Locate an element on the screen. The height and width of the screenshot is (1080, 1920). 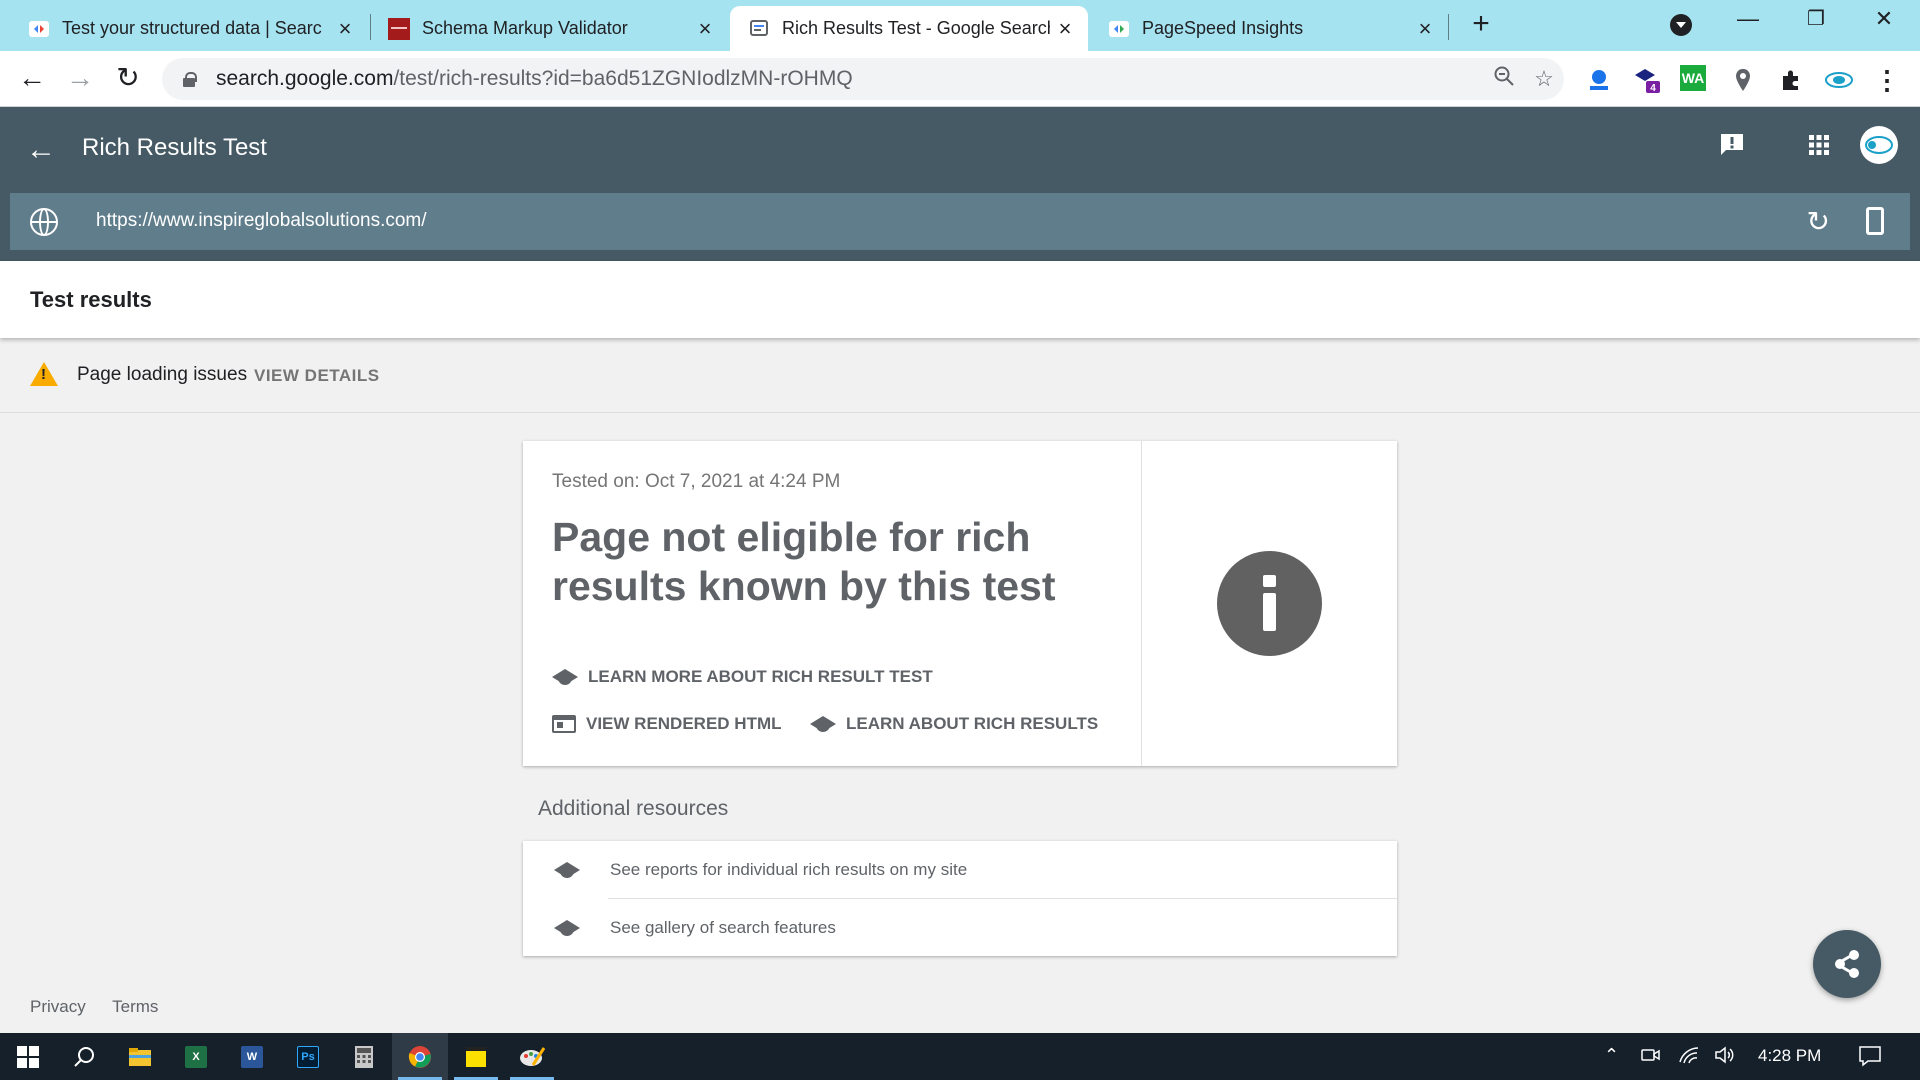
clock: 4:28 PM is located at coordinates (1789, 1056).